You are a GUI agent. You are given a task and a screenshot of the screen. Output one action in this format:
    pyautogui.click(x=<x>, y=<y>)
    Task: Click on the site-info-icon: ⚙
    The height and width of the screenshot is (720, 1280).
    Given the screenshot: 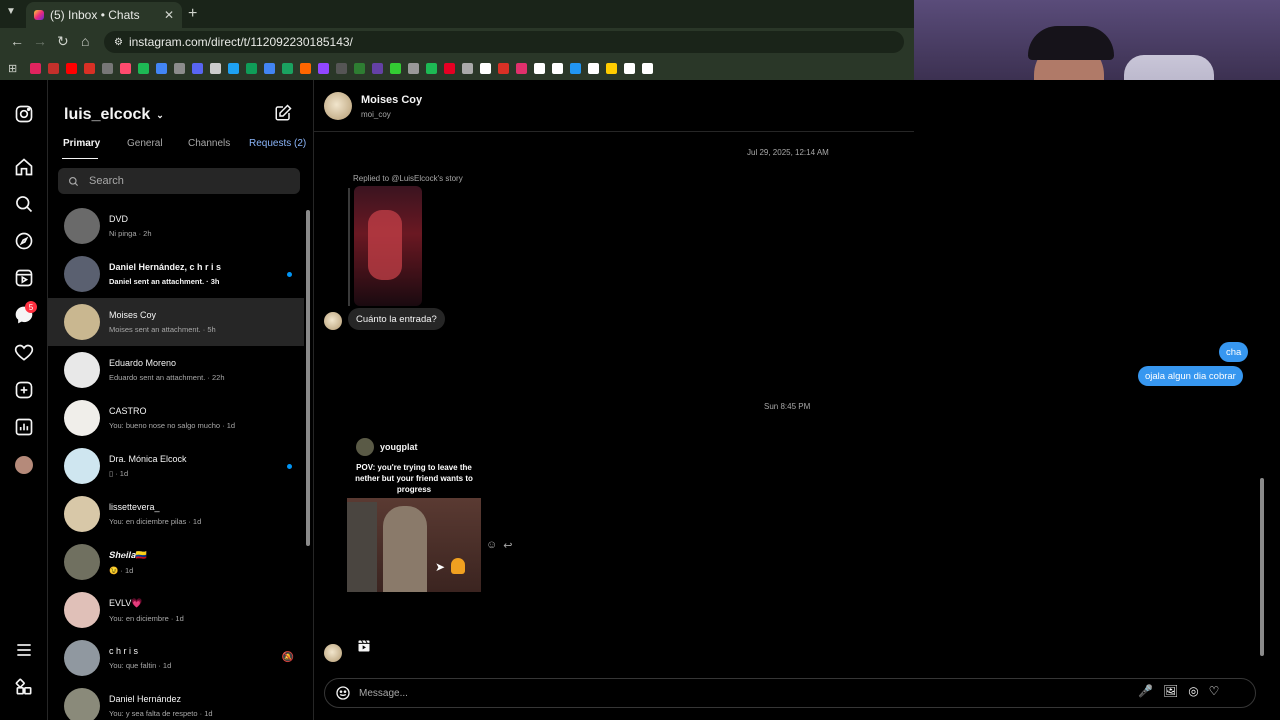 What is the action you would take?
    pyautogui.click(x=118, y=42)
    